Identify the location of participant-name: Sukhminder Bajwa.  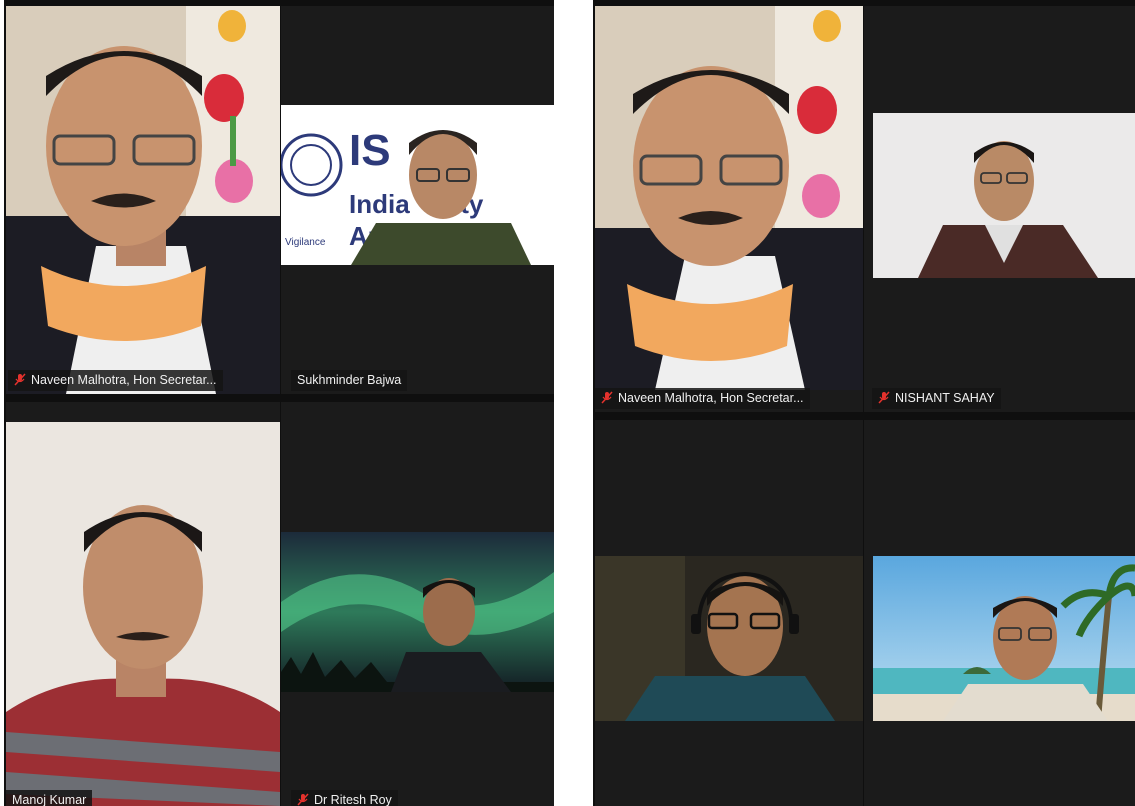
(349, 380).